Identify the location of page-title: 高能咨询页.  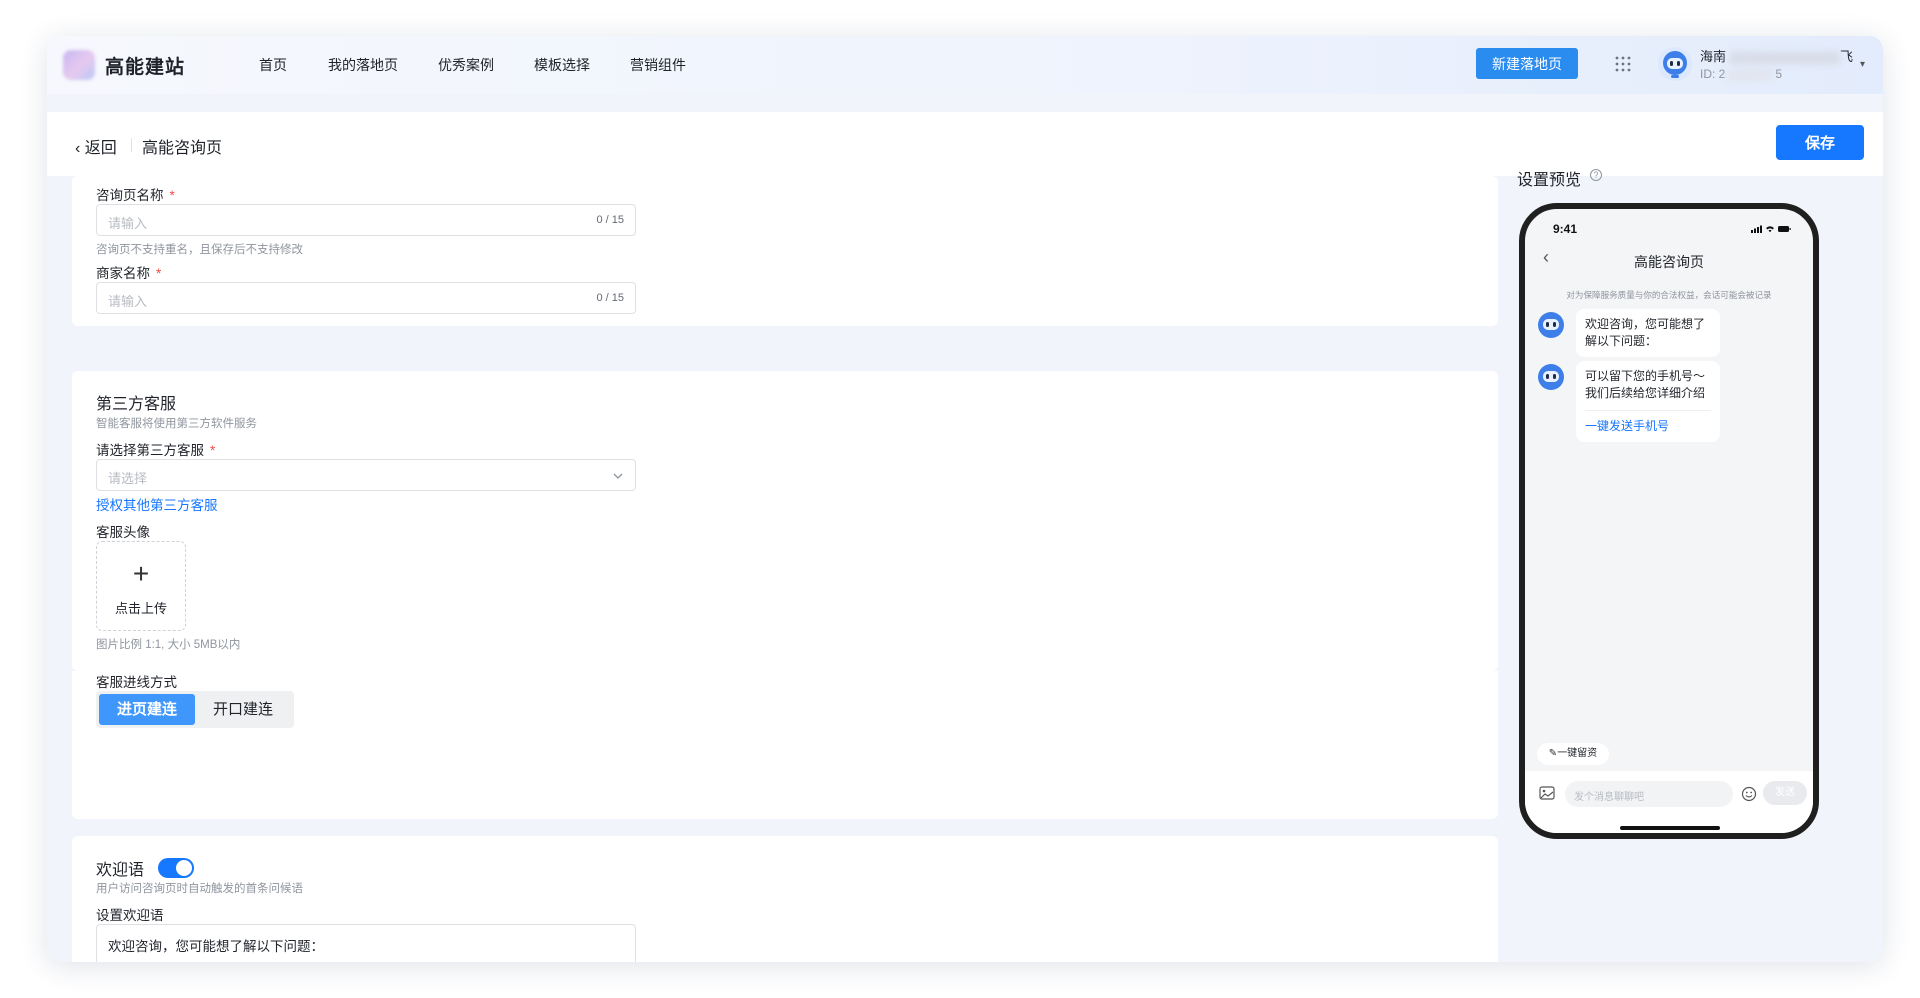
(182, 148).